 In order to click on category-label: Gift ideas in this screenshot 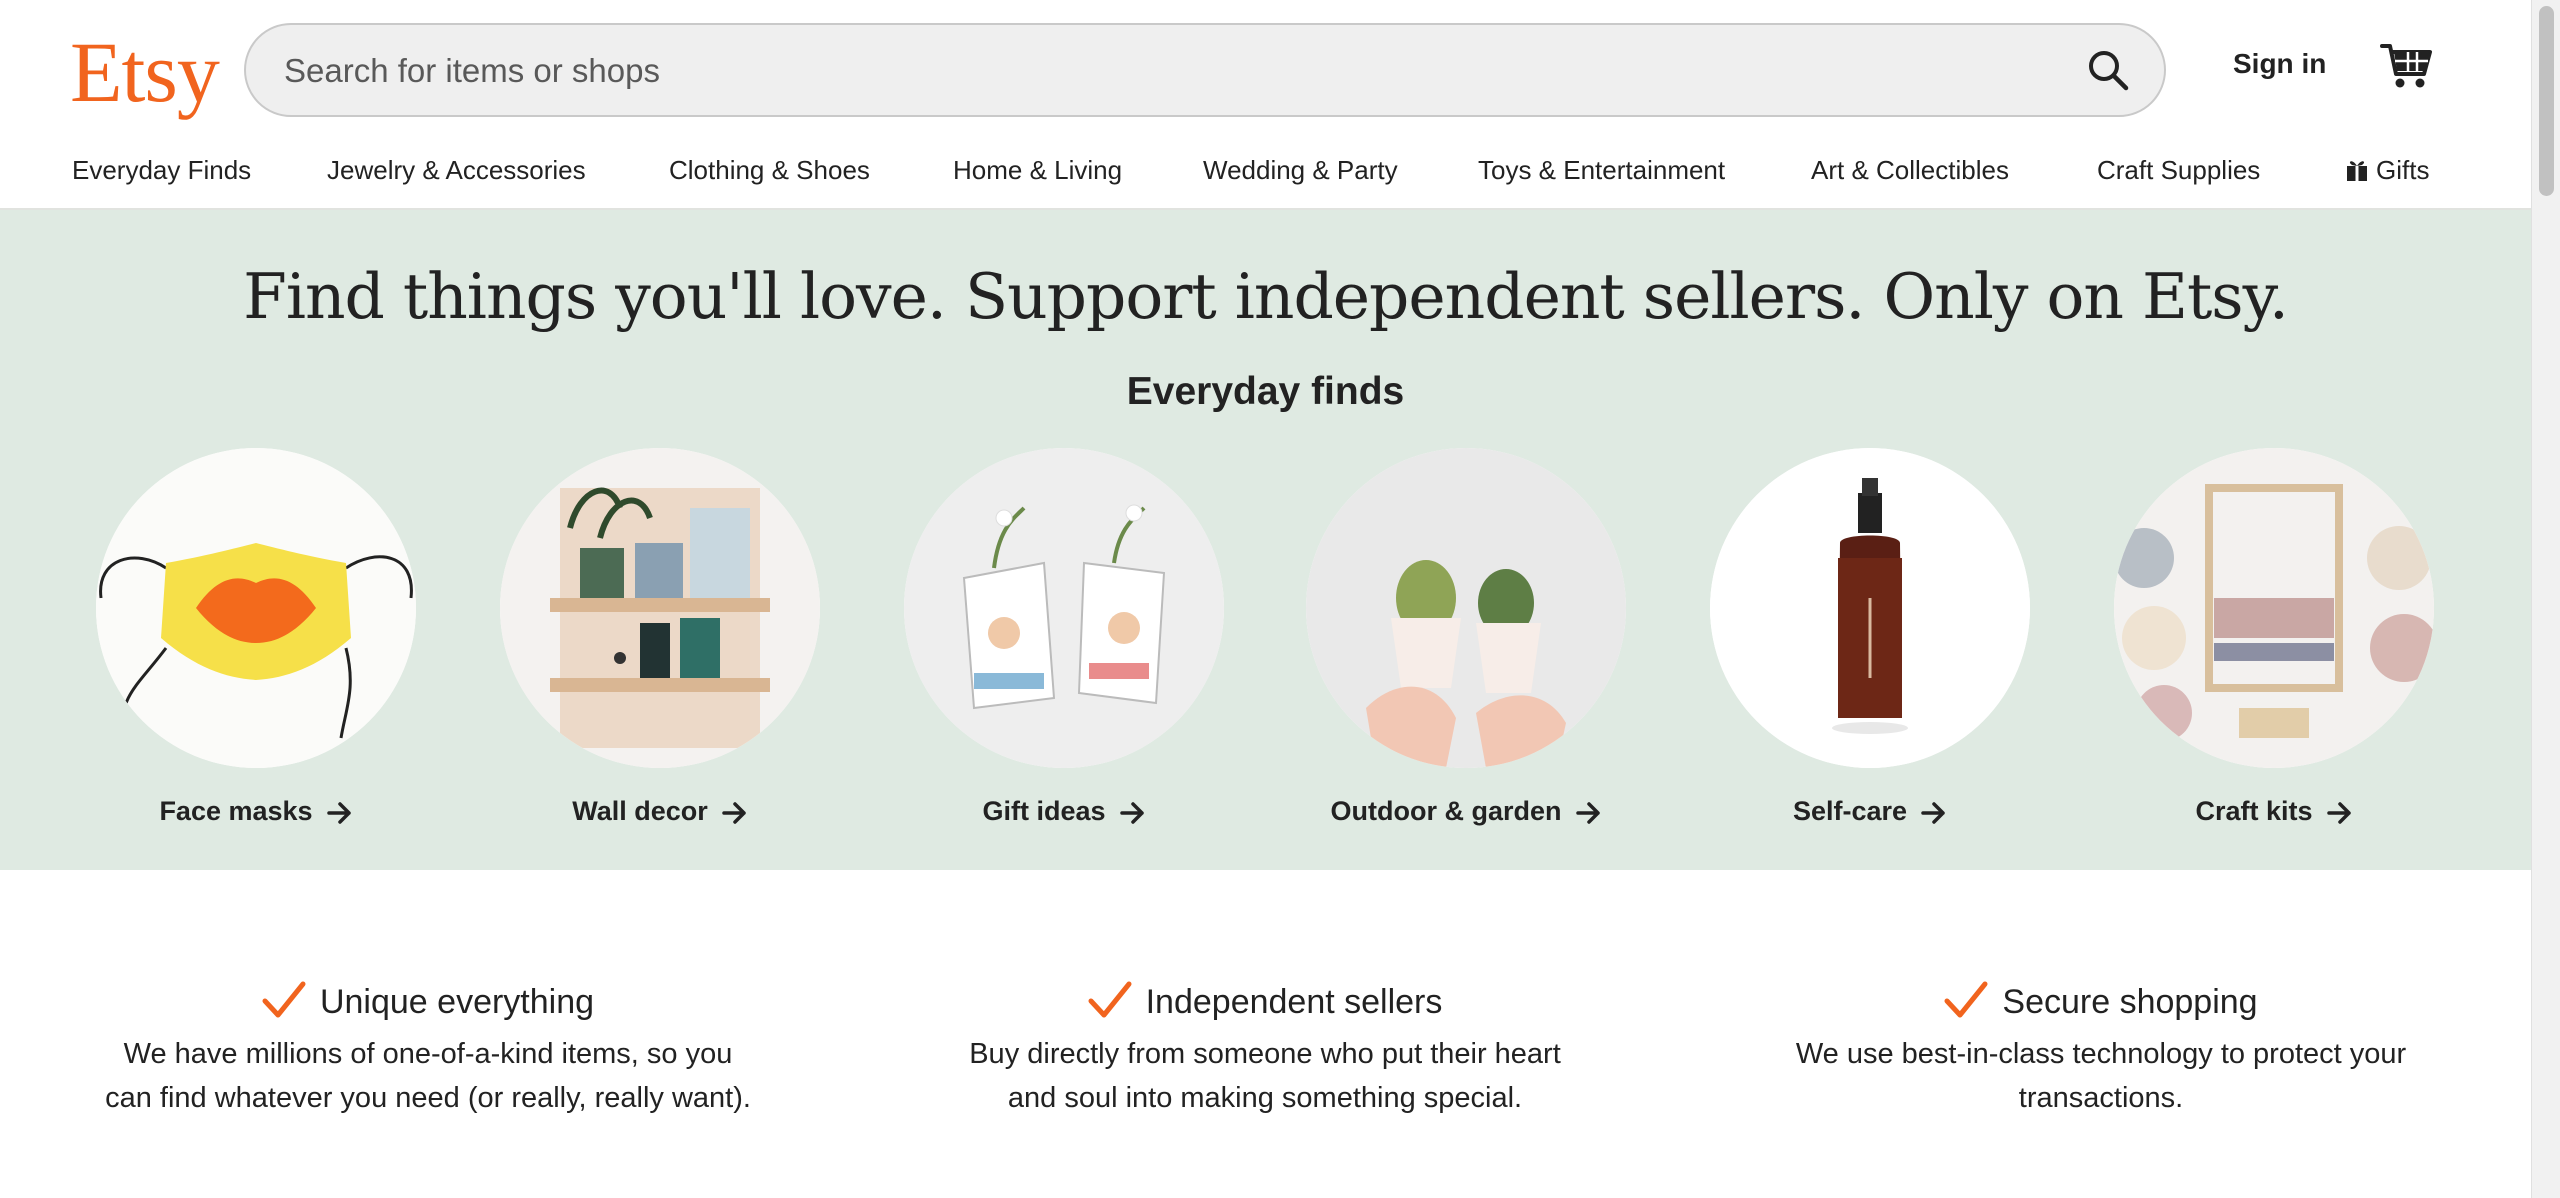, I will do `click(1044, 811)`.